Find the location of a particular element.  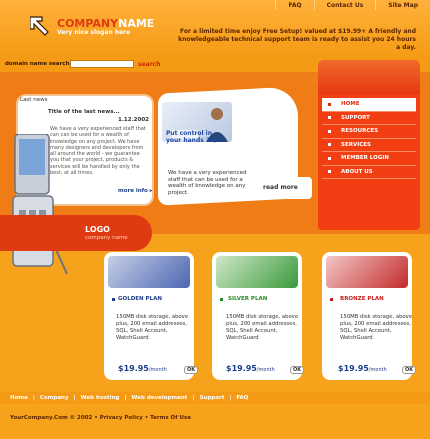

logo-subtitle: company name is located at coordinates (106, 238).